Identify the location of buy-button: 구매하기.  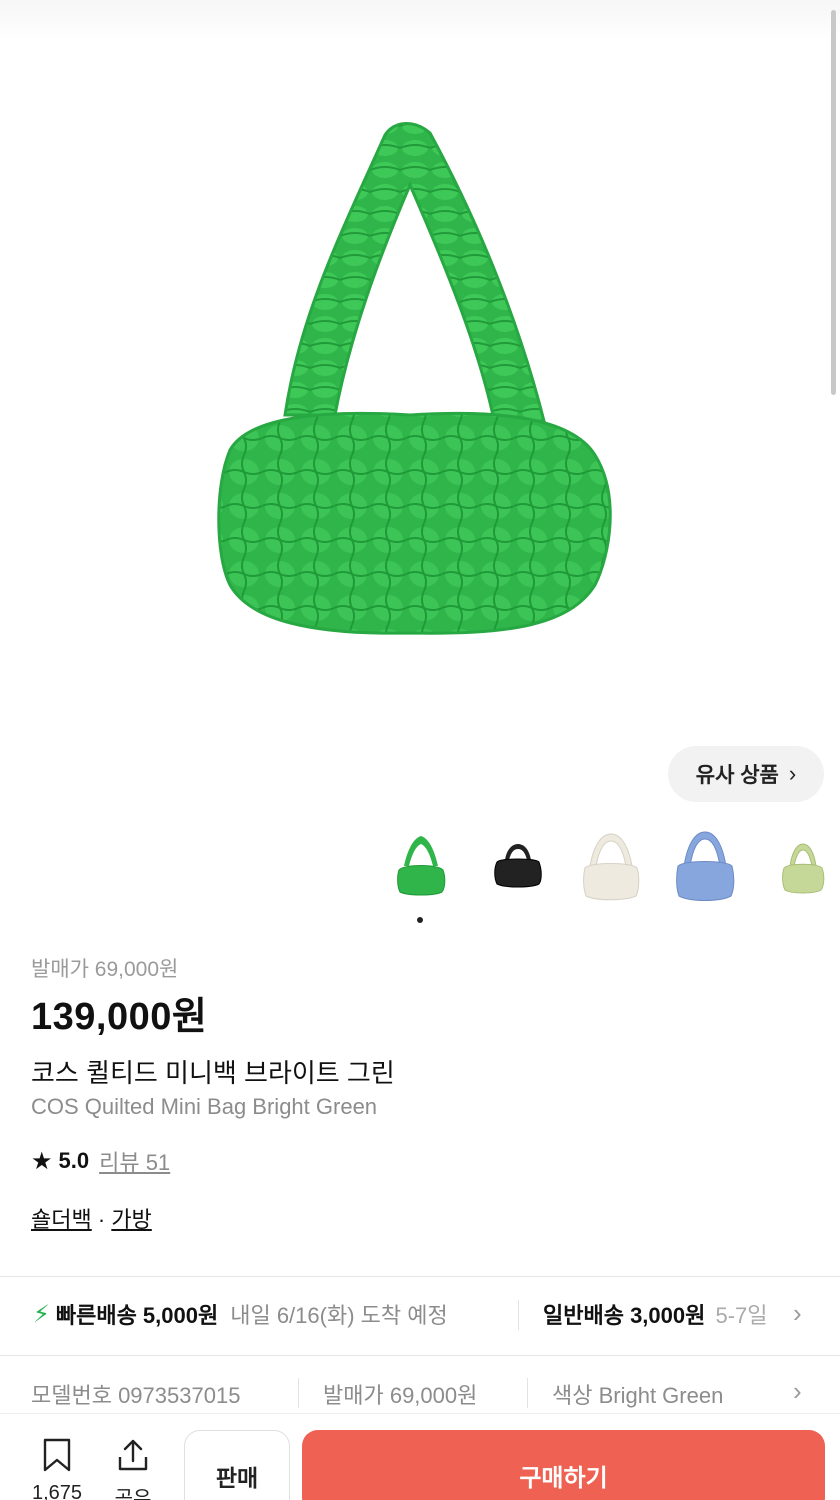
(563, 1465).